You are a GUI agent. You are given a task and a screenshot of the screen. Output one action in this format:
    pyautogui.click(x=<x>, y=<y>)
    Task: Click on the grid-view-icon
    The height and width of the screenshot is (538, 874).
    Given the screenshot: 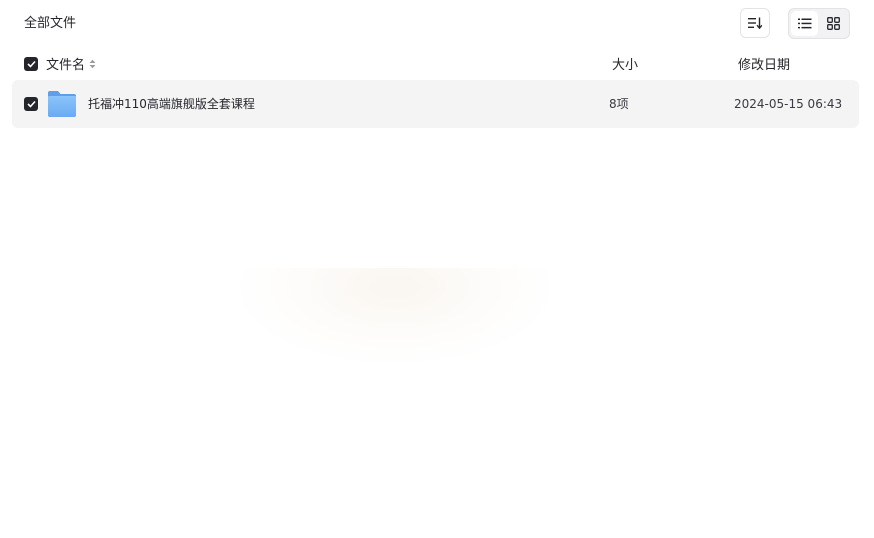 What is the action you would take?
    pyautogui.click(x=833, y=23)
    